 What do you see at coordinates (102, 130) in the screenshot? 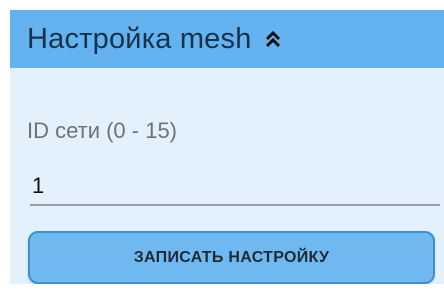
I see `mesh-id-label: ID сети (0 - 15)` at bounding box center [102, 130].